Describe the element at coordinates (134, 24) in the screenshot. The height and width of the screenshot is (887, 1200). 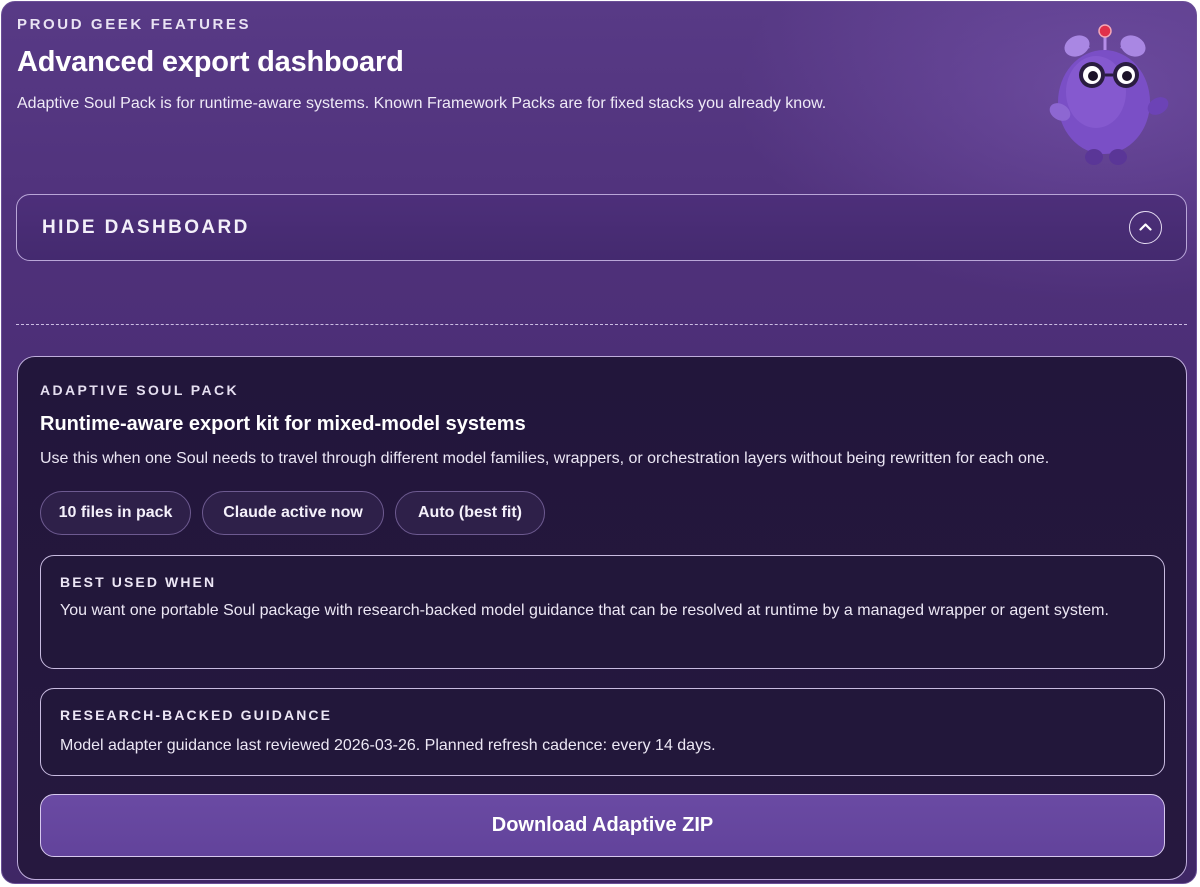
I see `section-eyebrow: PROUD GEEK FEATURES` at that location.